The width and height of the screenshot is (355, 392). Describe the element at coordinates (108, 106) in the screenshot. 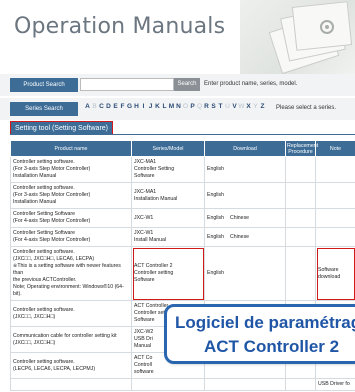

I see `series-letter-d: D` at that location.